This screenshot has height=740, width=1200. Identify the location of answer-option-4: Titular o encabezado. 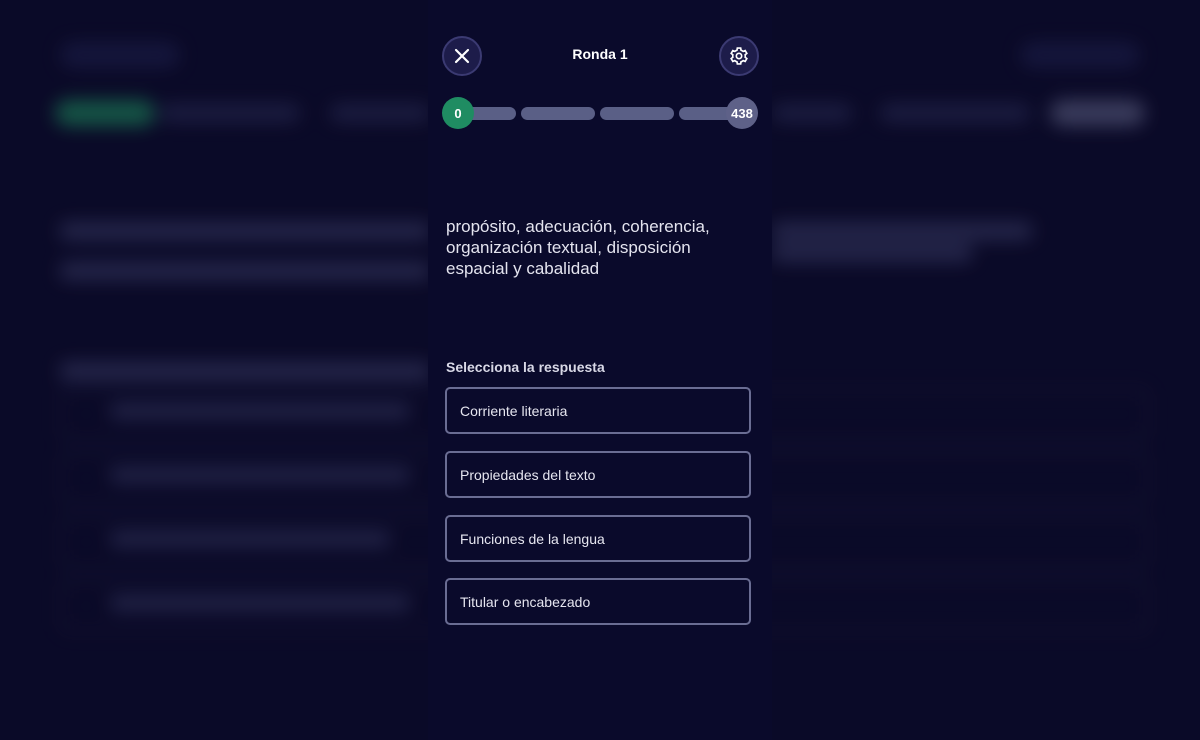
(598, 601).